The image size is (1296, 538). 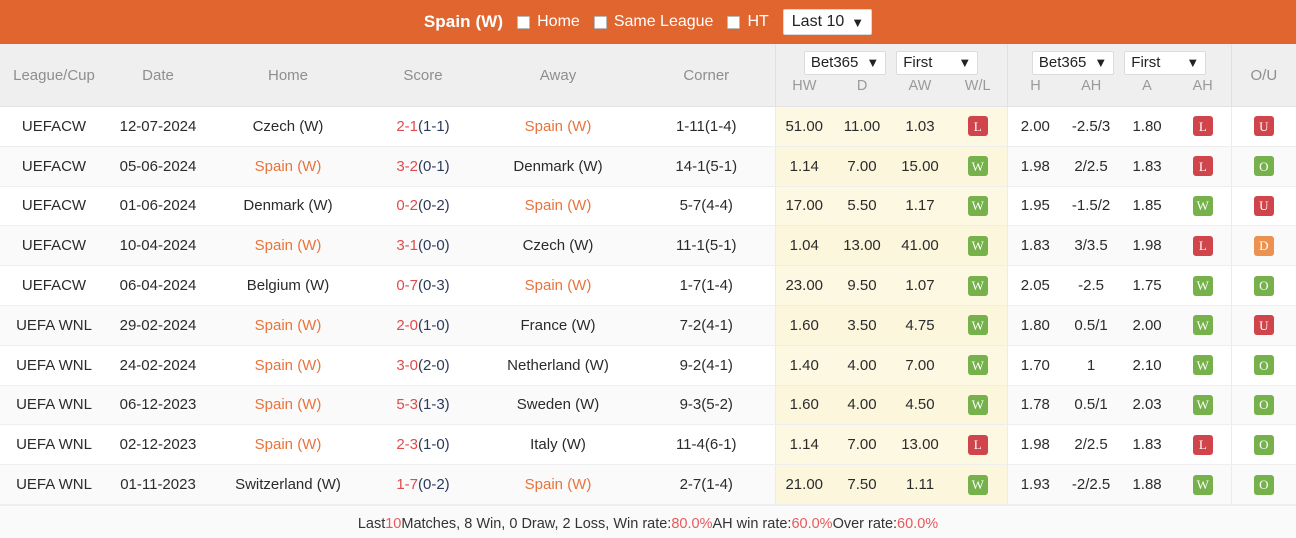 I want to click on filter-home: Home, so click(x=548, y=22).